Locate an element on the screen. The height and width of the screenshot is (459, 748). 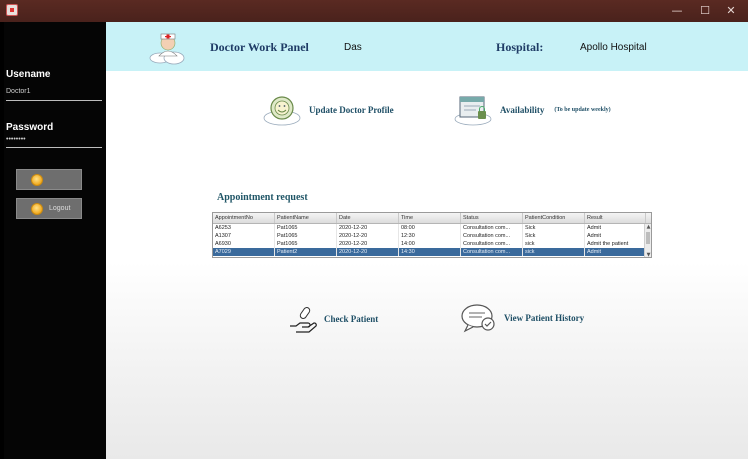
column-header: AppointmentNo is located at coordinates (244, 218).